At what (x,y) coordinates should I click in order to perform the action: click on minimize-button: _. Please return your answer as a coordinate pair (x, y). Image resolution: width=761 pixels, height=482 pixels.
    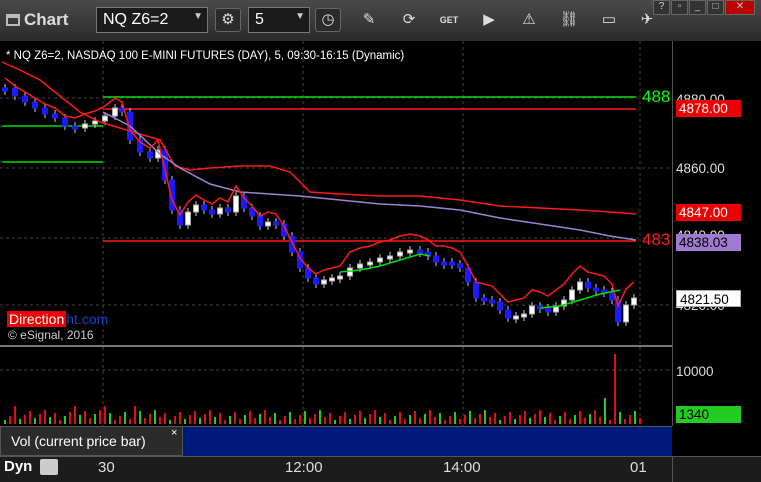
    Looking at the image, I should click on (697, 7).